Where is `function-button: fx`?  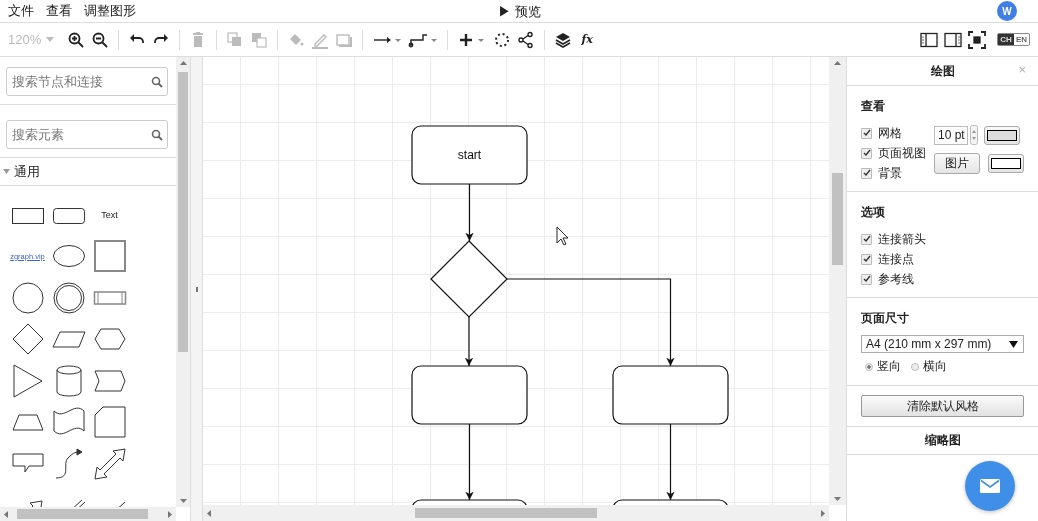 function-button: fx is located at coordinates (587, 39).